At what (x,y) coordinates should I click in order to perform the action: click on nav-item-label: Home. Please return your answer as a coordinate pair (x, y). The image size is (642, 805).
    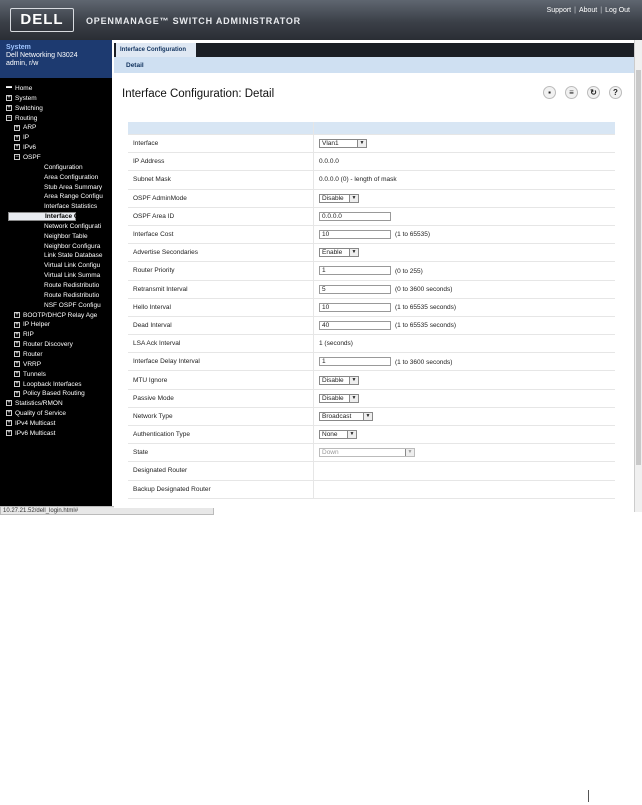
    Looking at the image, I should click on (24, 88).